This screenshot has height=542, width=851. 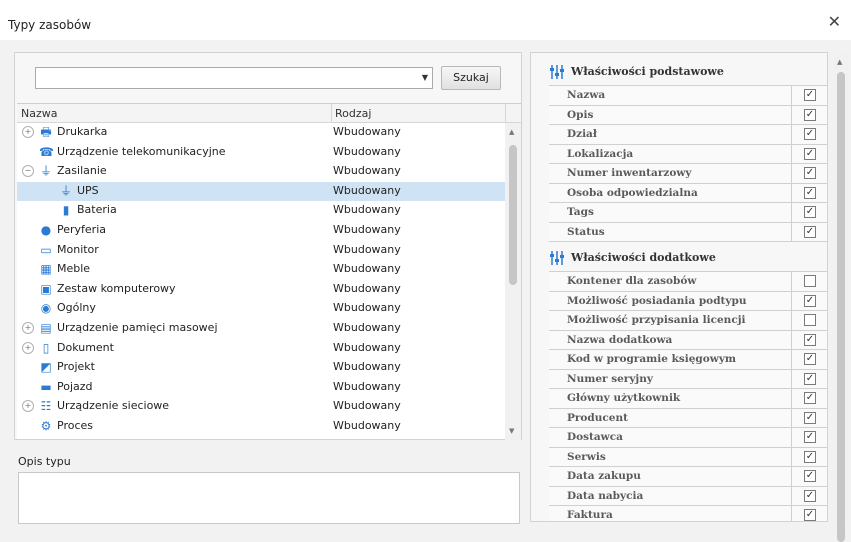 What do you see at coordinates (688, 477) in the screenshot?
I see `property-row: Data zakupu ✓` at bounding box center [688, 477].